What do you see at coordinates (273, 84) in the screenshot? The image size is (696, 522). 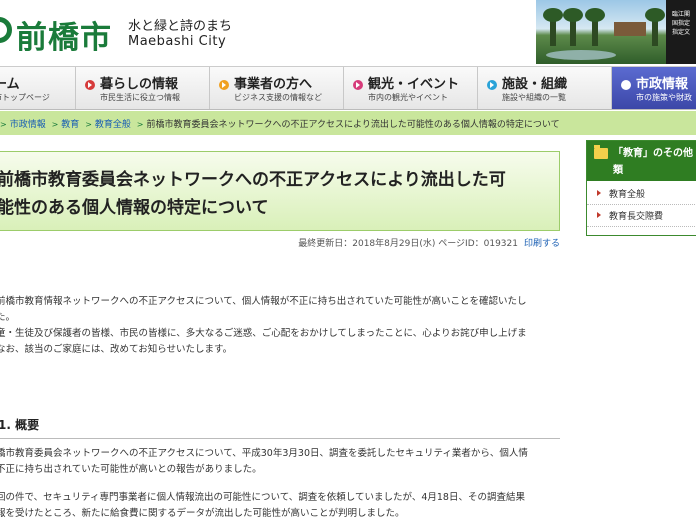 I see `nav-title: 事業者の方へ` at bounding box center [273, 84].